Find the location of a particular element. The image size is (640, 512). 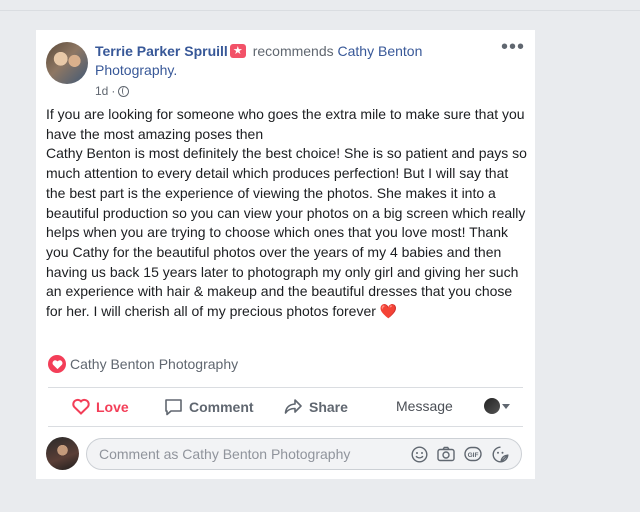

comment-button: Comment is located at coordinates (209, 407).